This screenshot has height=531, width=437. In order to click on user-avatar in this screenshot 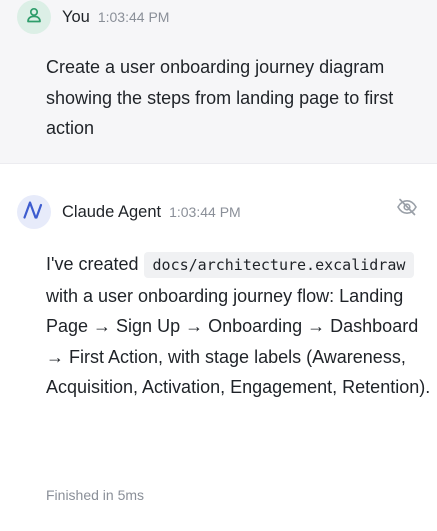, I will do `click(34, 17)`.